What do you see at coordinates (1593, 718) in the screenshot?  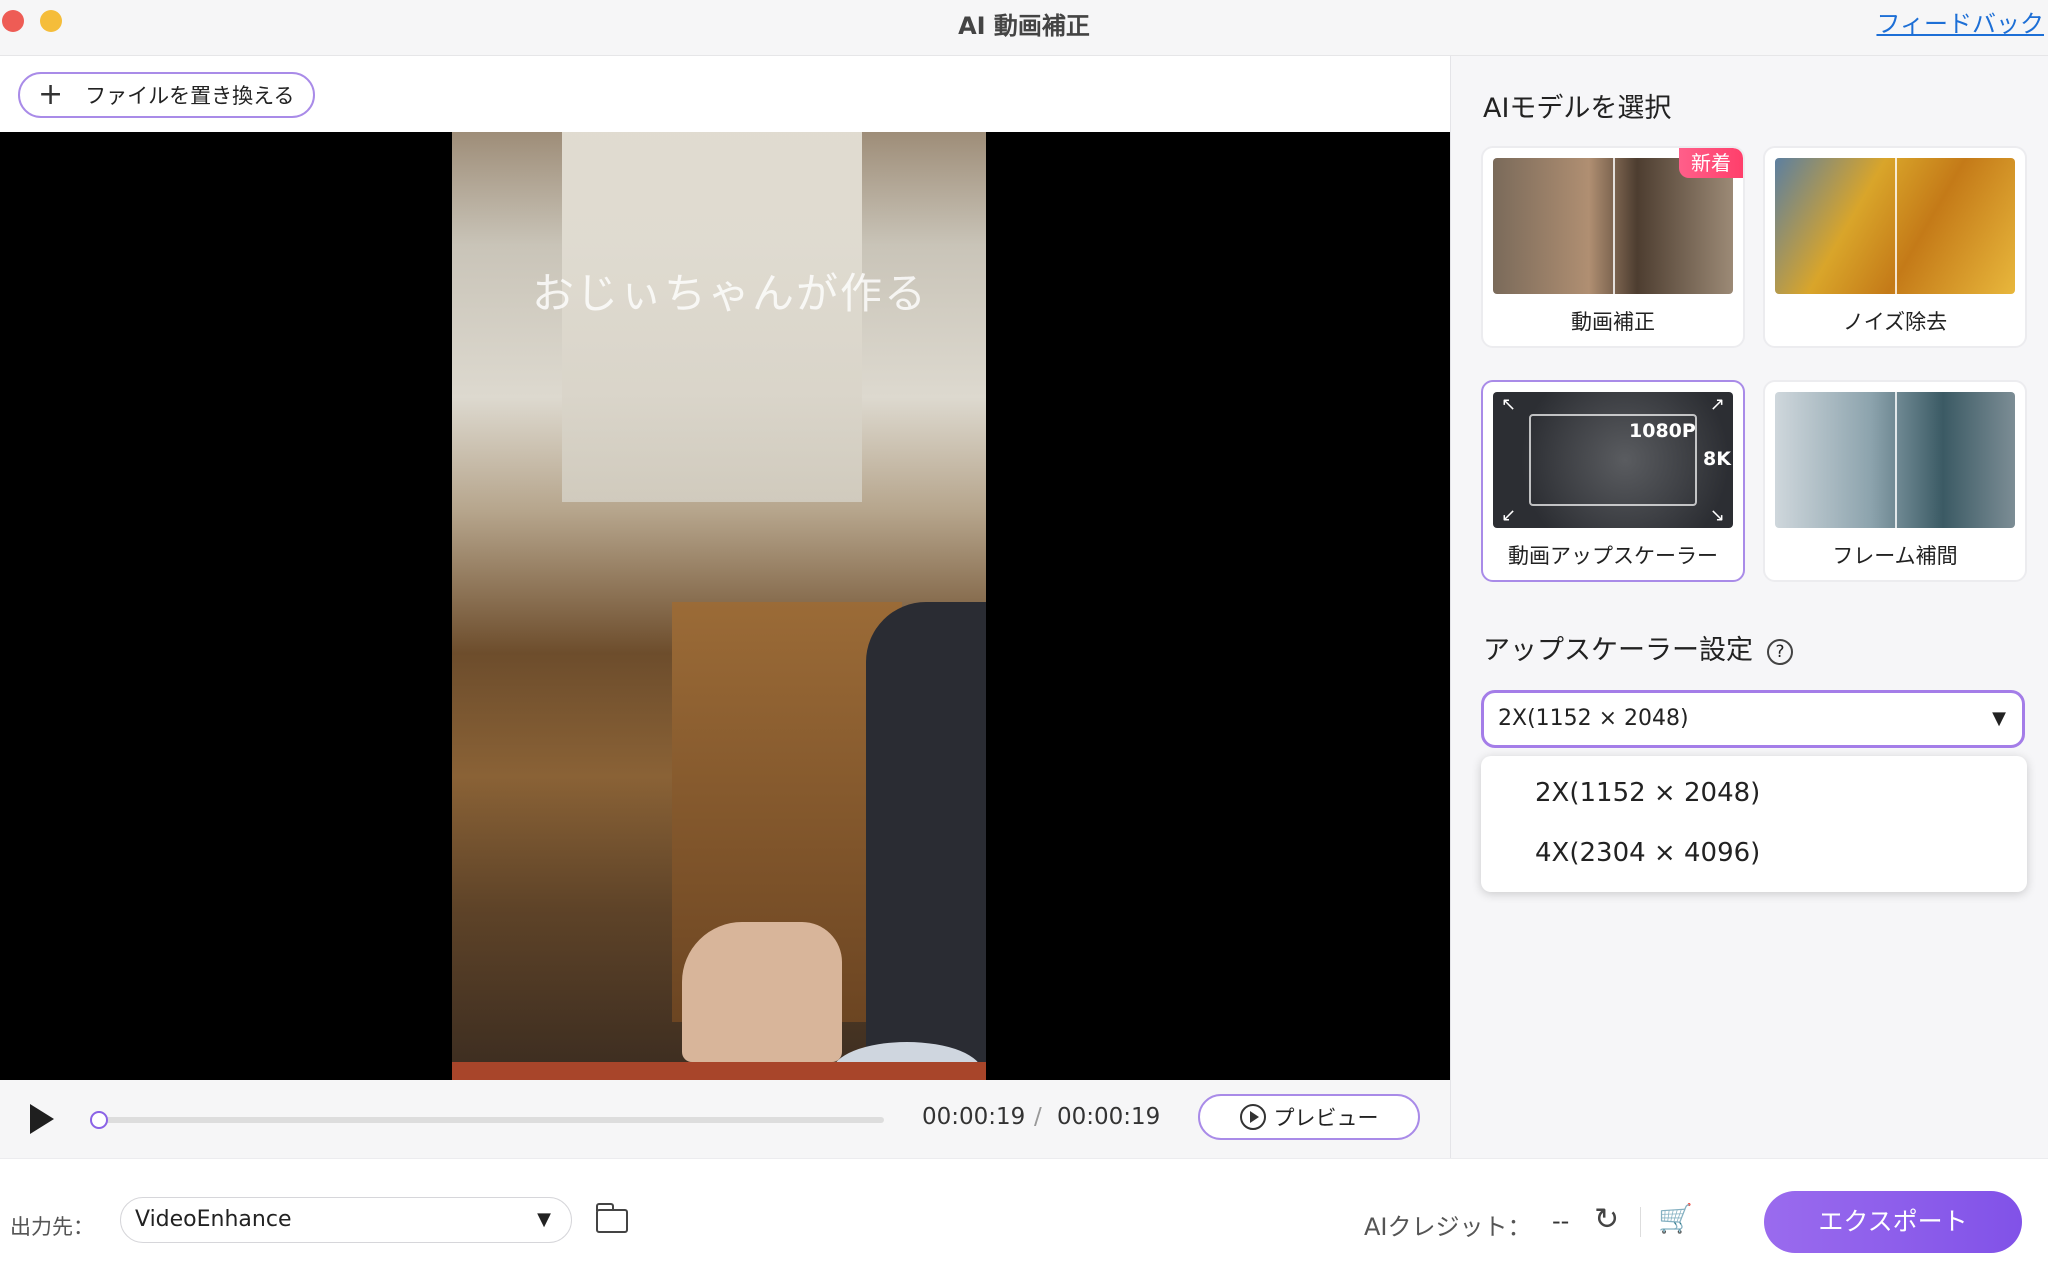 I see `scale-select-value: 2X(1152 × 2048)` at bounding box center [1593, 718].